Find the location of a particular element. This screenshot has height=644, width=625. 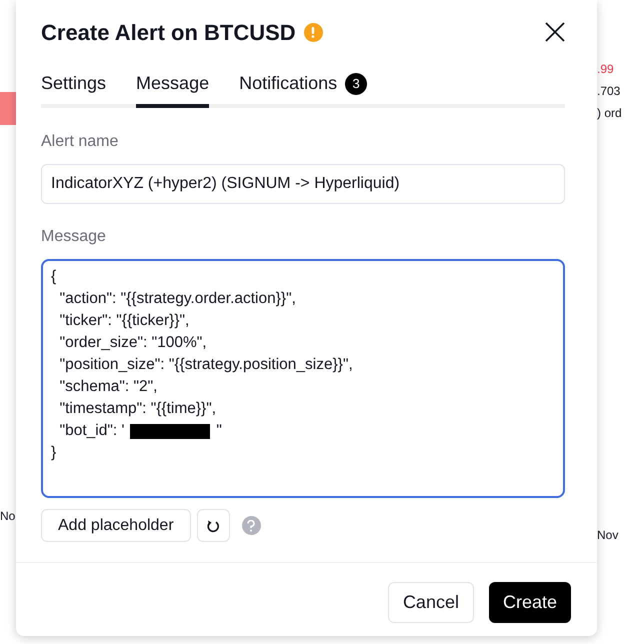

chart-label: .703 is located at coordinates (609, 91).